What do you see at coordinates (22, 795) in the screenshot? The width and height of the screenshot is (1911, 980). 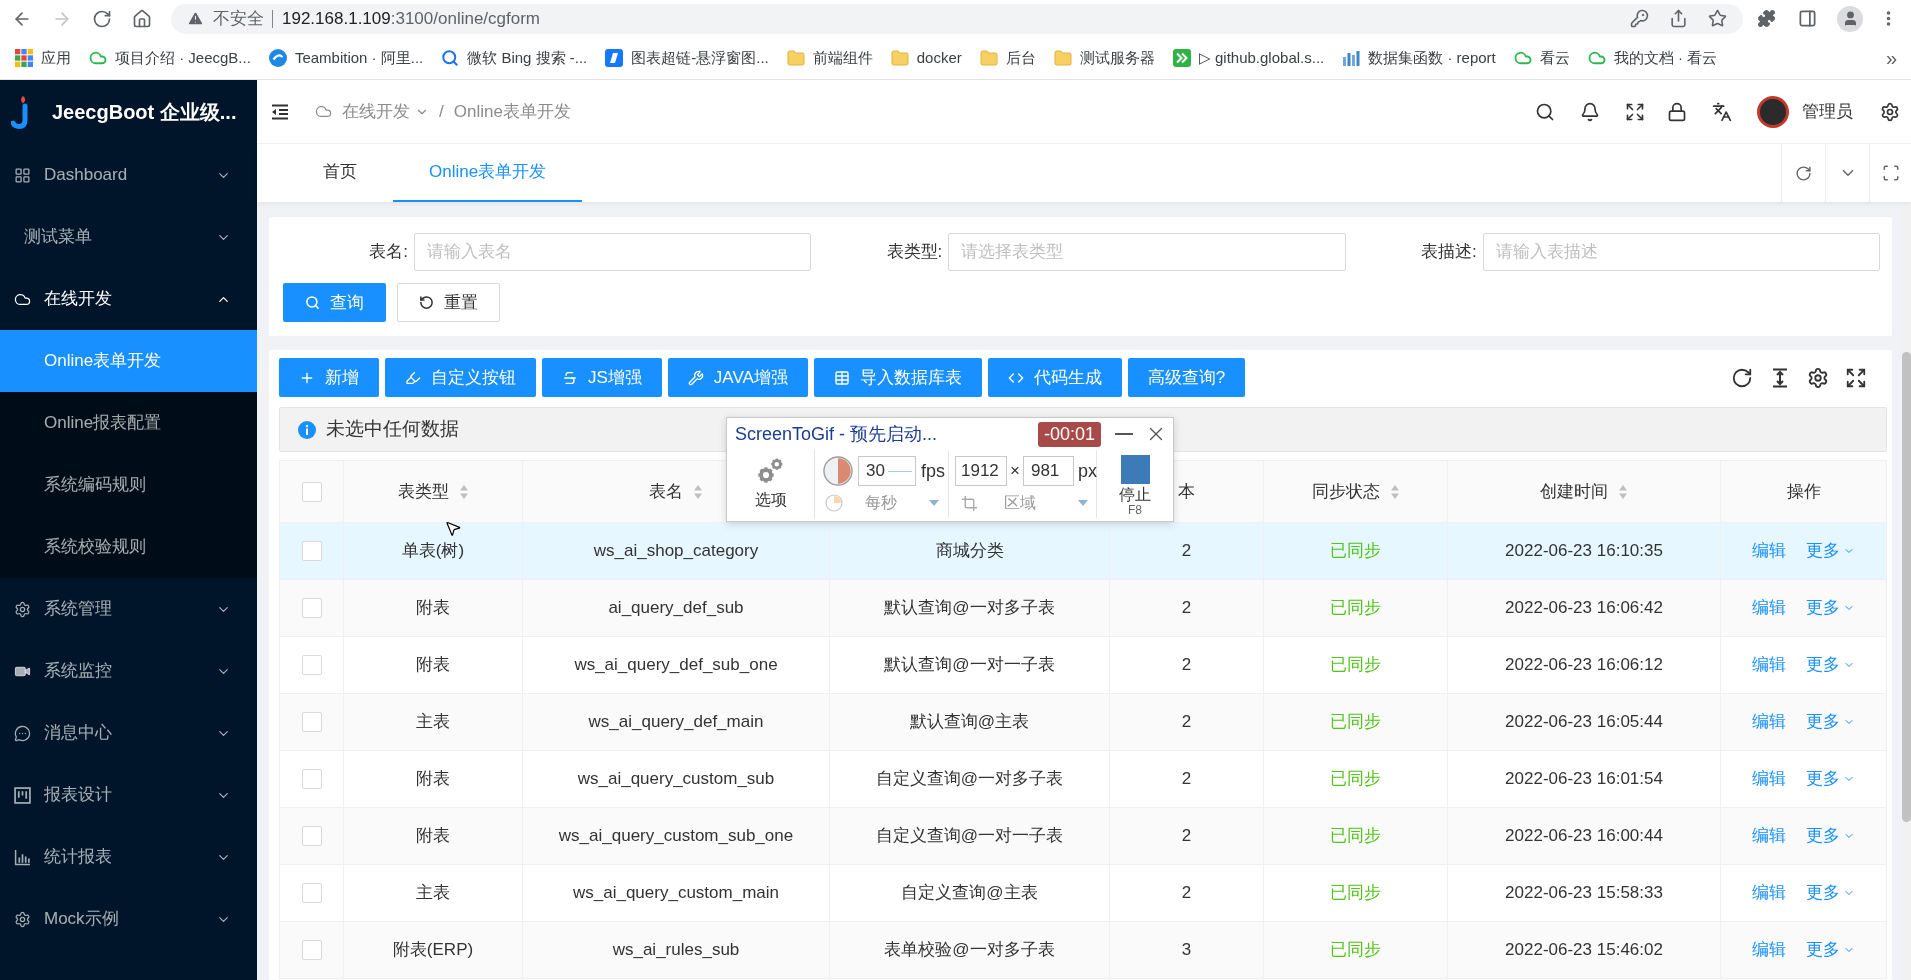 I see `board-icon` at bounding box center [22, 795].